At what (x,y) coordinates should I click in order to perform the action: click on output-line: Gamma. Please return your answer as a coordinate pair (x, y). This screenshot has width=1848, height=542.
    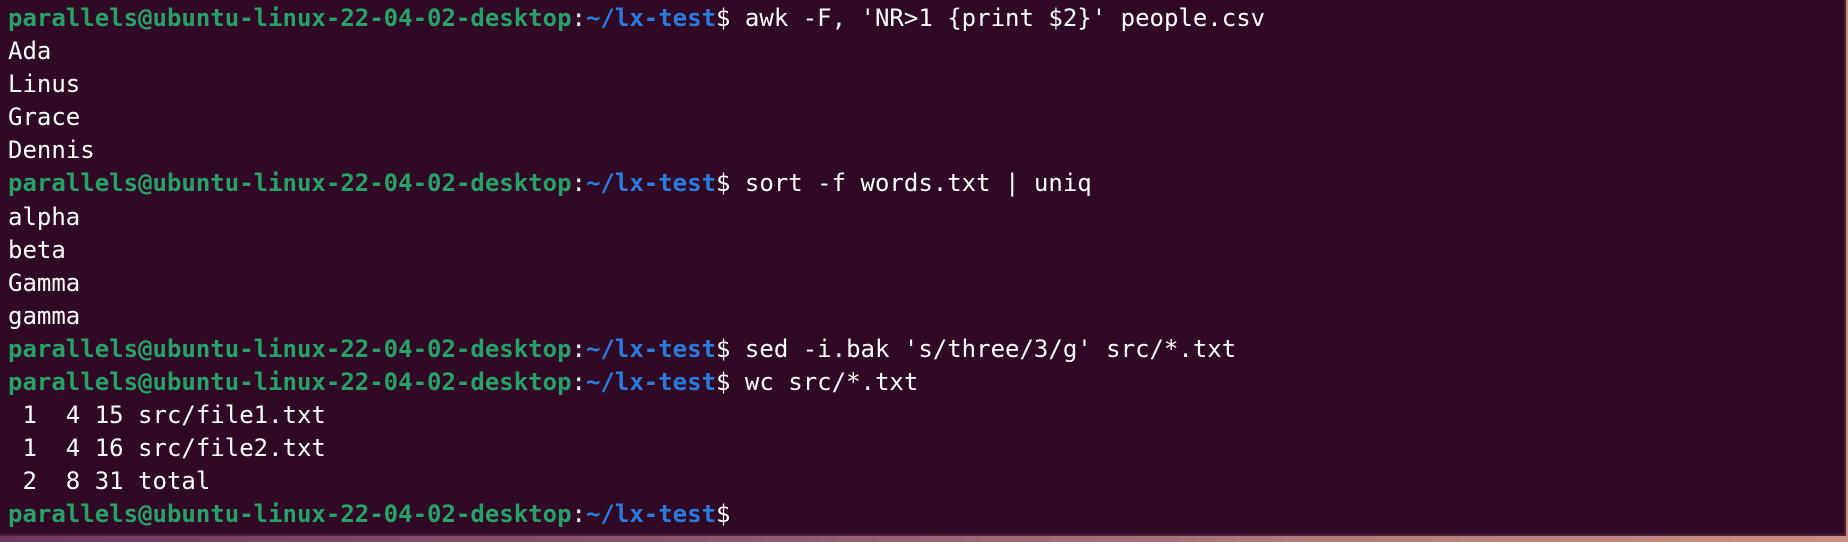
    Looking at the image, I should click on (923, 283).